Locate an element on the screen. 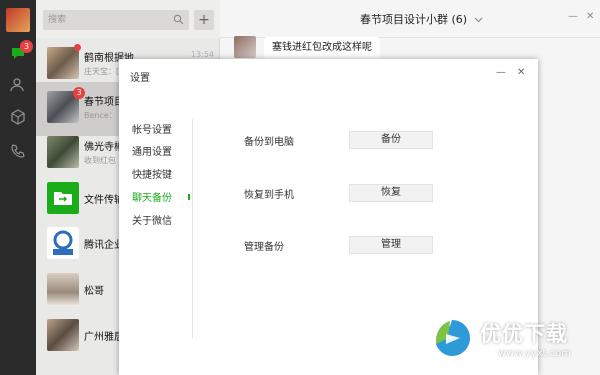 The image size is (600, 375). search-row: 搜索 + is located at coordinates (128, 19).